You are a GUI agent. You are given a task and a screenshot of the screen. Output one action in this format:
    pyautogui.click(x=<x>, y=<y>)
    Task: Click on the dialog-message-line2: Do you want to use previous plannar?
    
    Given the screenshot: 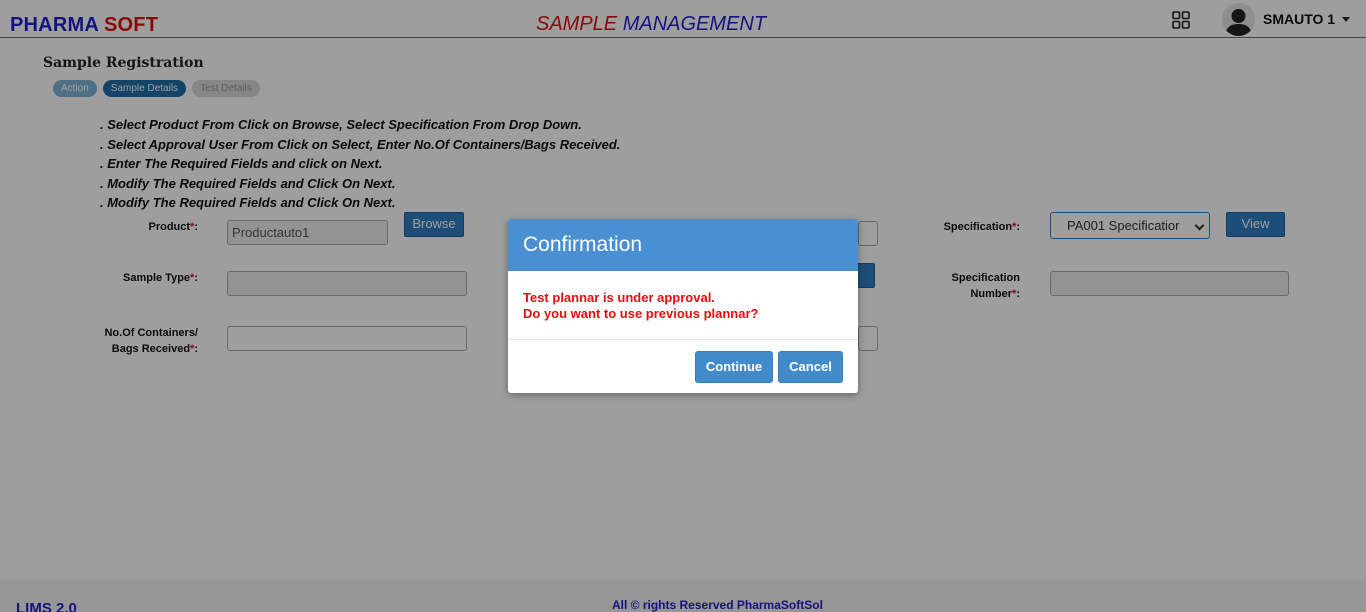 What is the action you would take?
    pyautogui.click(x=641, y=313)
    